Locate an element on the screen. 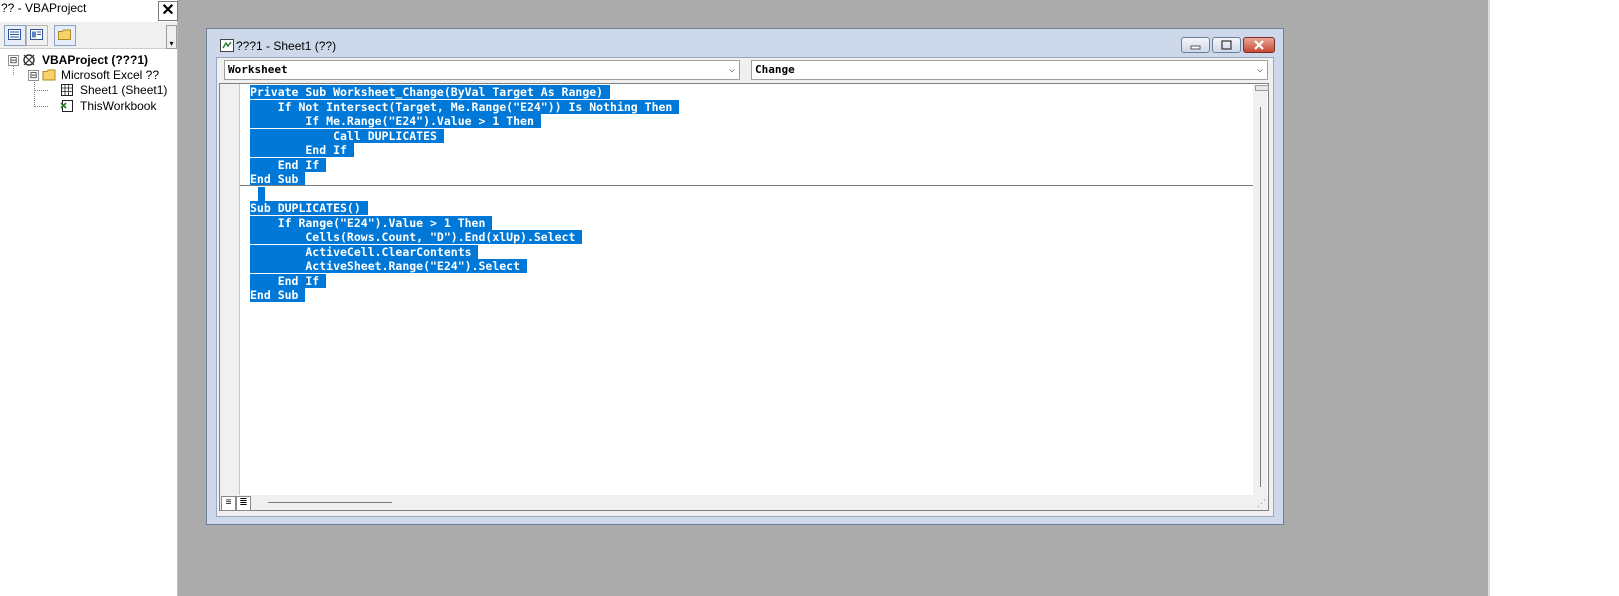 This screenshot has height=596, width=1619. full-module-view-button: ≣ is located at coordinates (243, 503).